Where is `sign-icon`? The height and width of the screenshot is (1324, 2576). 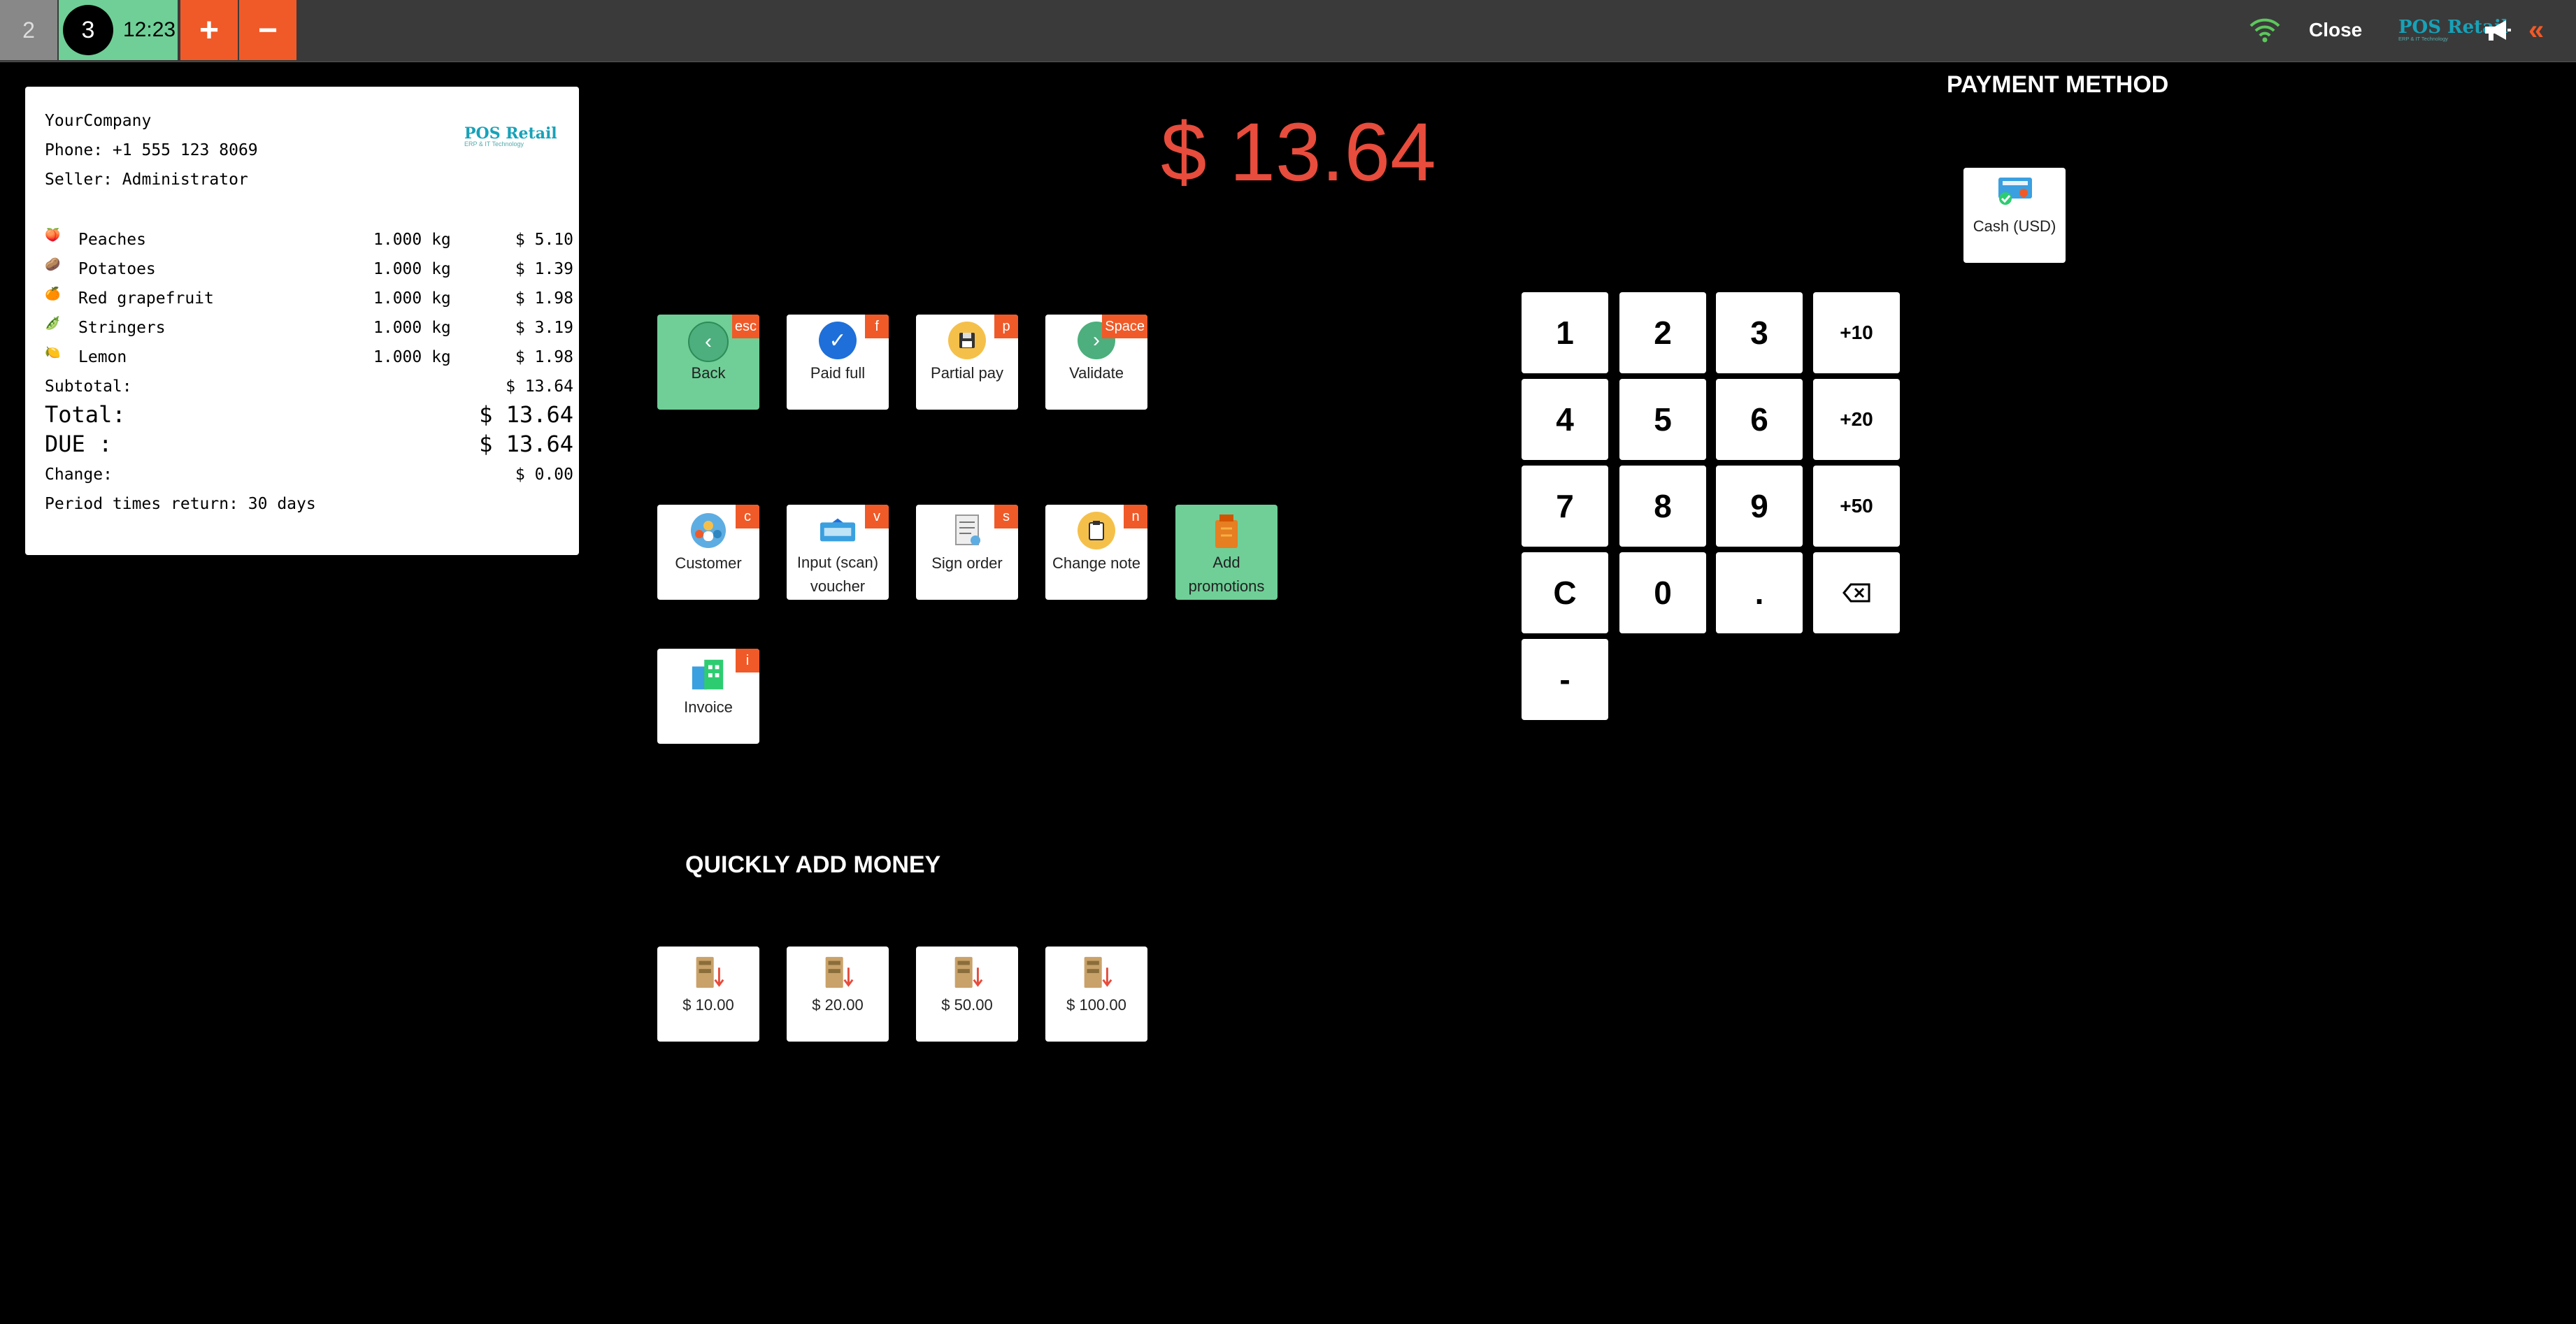 sign-icon is located at coordinates (967, 530).